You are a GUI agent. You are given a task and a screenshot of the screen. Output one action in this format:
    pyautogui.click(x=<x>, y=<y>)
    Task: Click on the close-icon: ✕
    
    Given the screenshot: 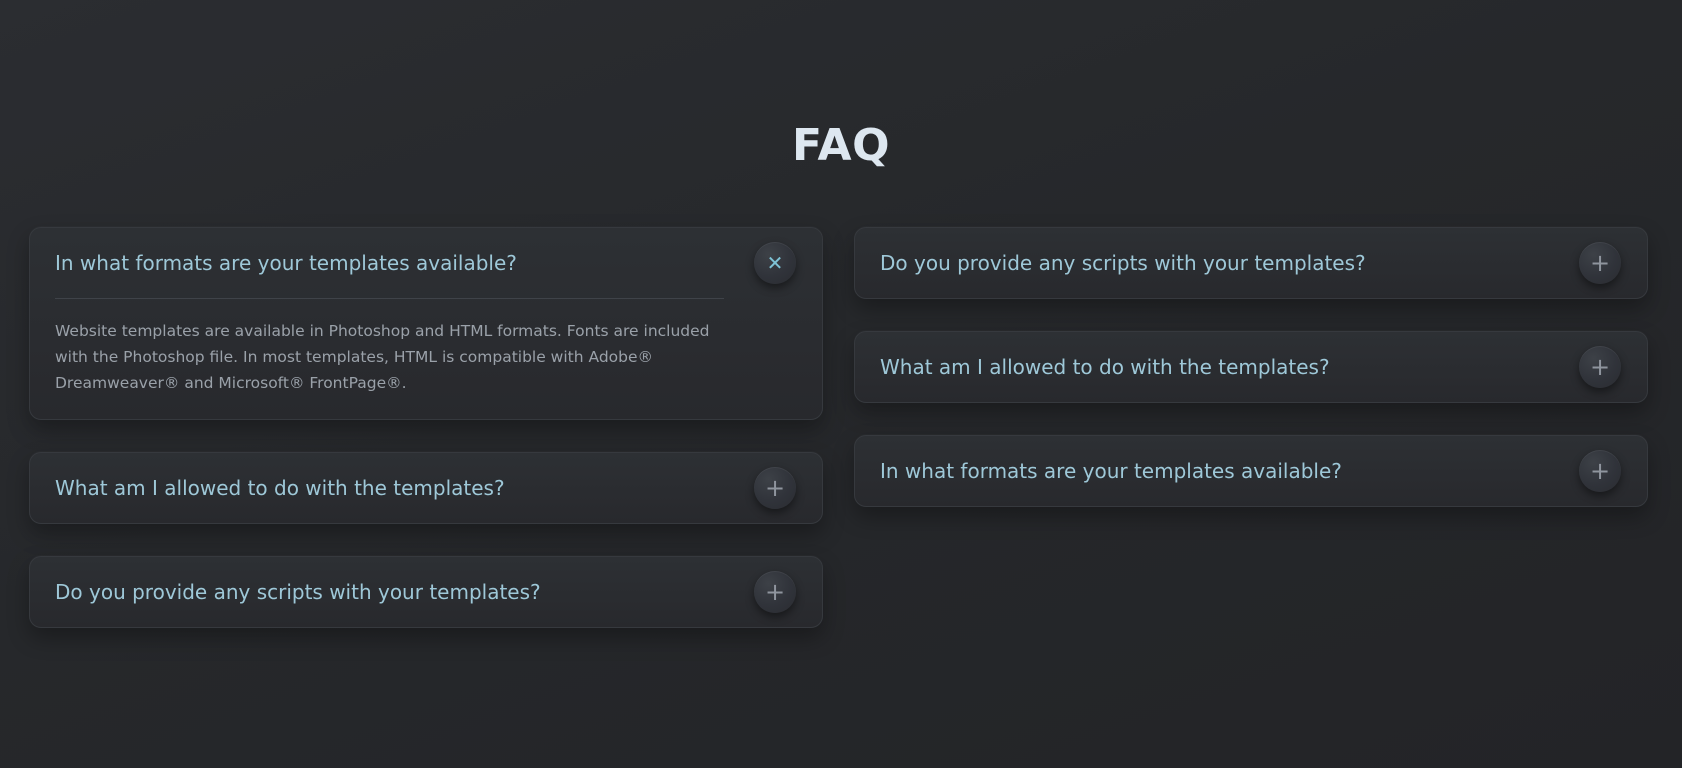 What is the action you would take?
    pyautogui.click(x=775, y=263)
    